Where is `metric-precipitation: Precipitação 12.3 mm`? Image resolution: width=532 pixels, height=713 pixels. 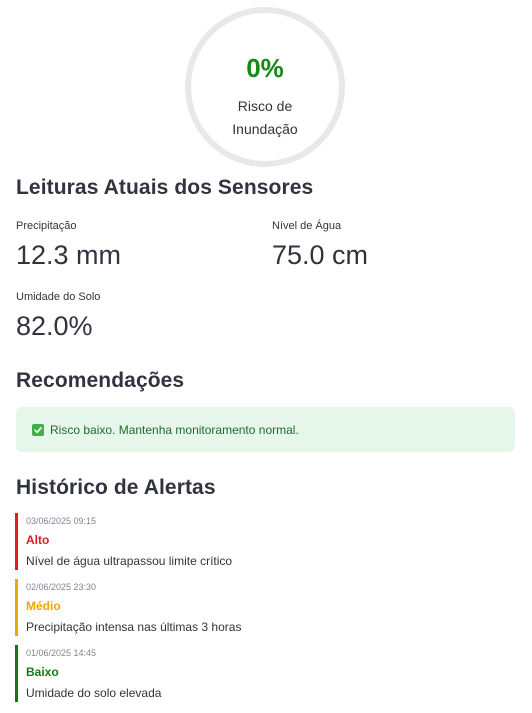
metric-precipitation: Precipitação 12.3 mm is located at coordinates (116, 245).